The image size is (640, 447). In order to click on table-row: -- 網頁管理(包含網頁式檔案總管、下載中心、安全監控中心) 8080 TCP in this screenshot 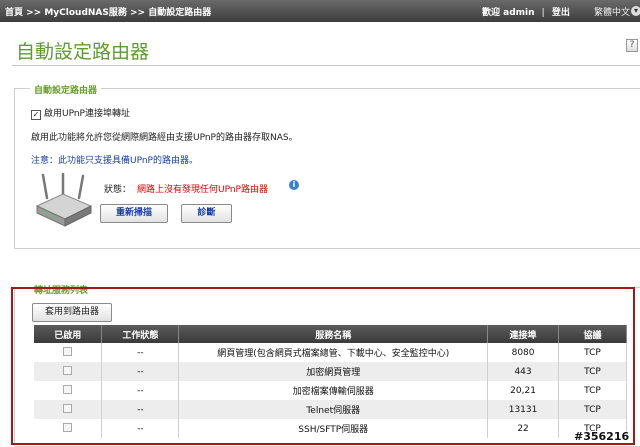, I will do `click(330, 352)`.